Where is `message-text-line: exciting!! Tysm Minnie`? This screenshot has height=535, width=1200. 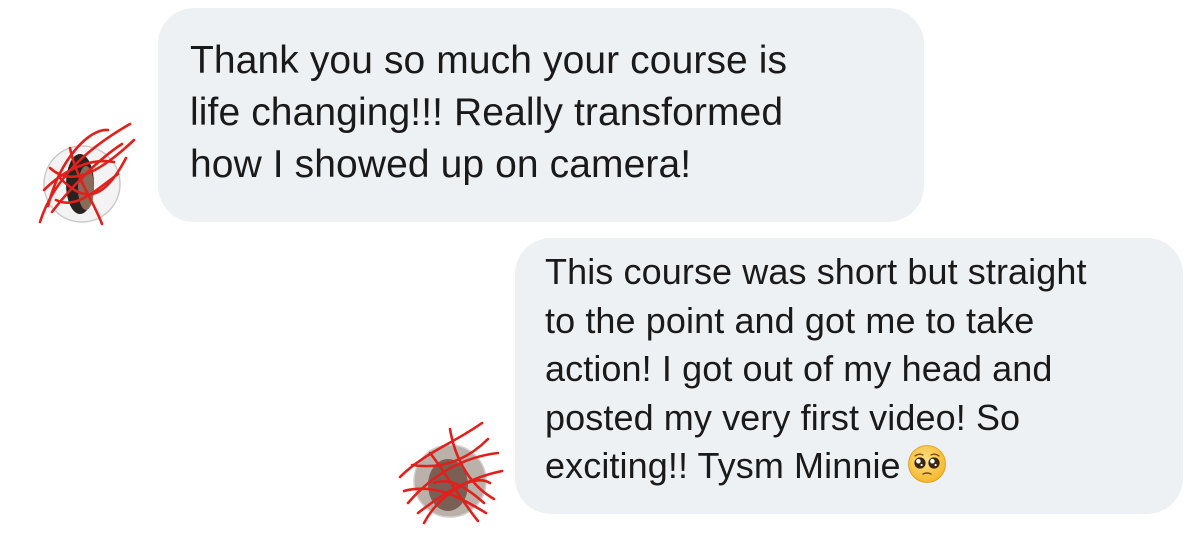
message-text-line: exciting!! Tysm Minnie is located at coordinates (864, 466).